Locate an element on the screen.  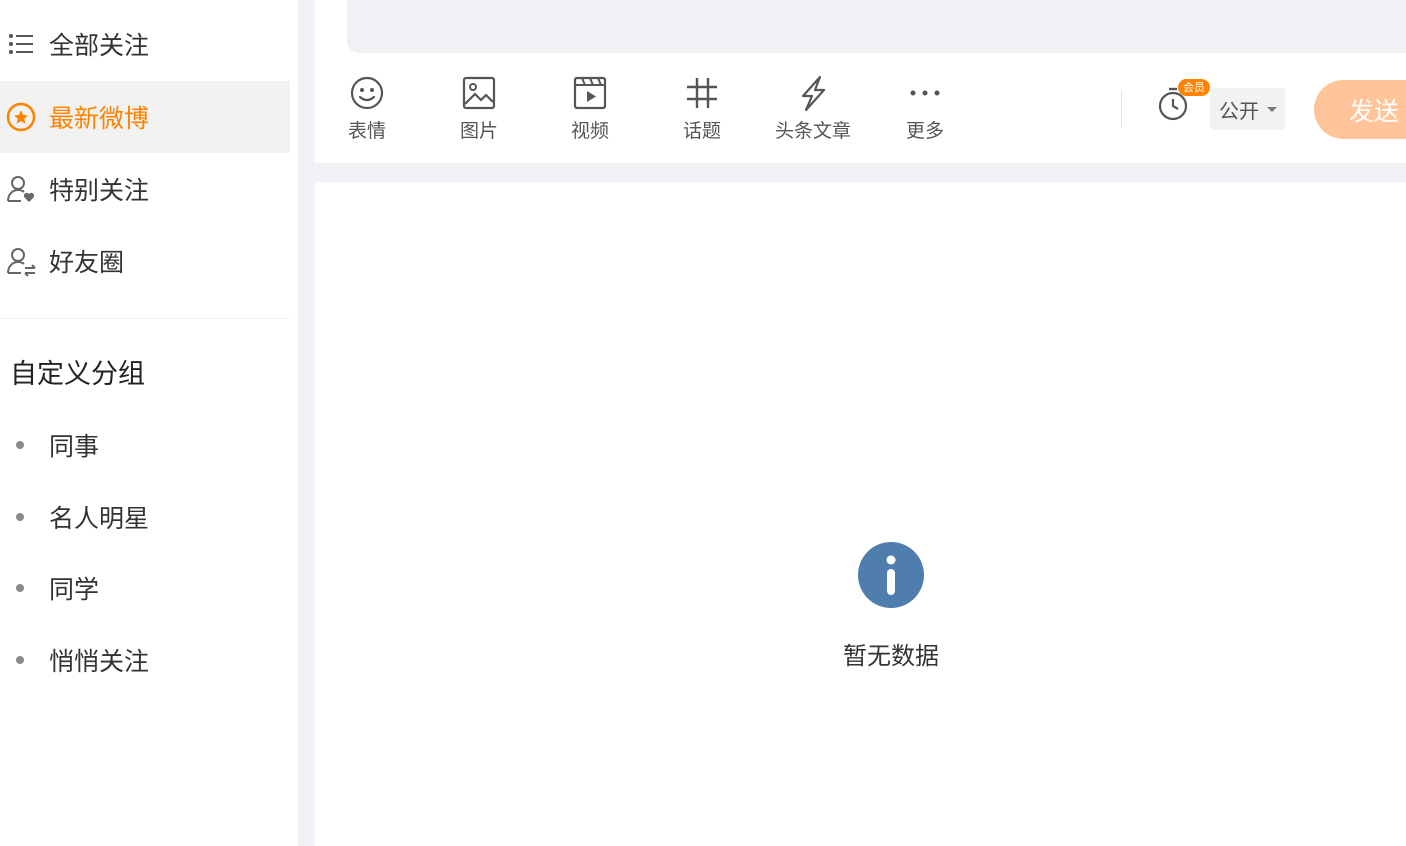
emoji-button: 表情 is located at coordinates (367, 109).